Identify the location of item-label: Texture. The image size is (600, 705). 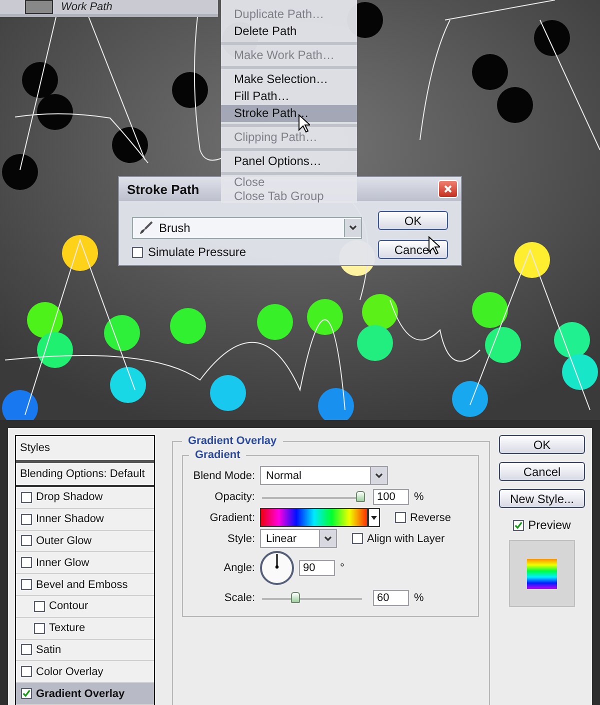
(67, 628).